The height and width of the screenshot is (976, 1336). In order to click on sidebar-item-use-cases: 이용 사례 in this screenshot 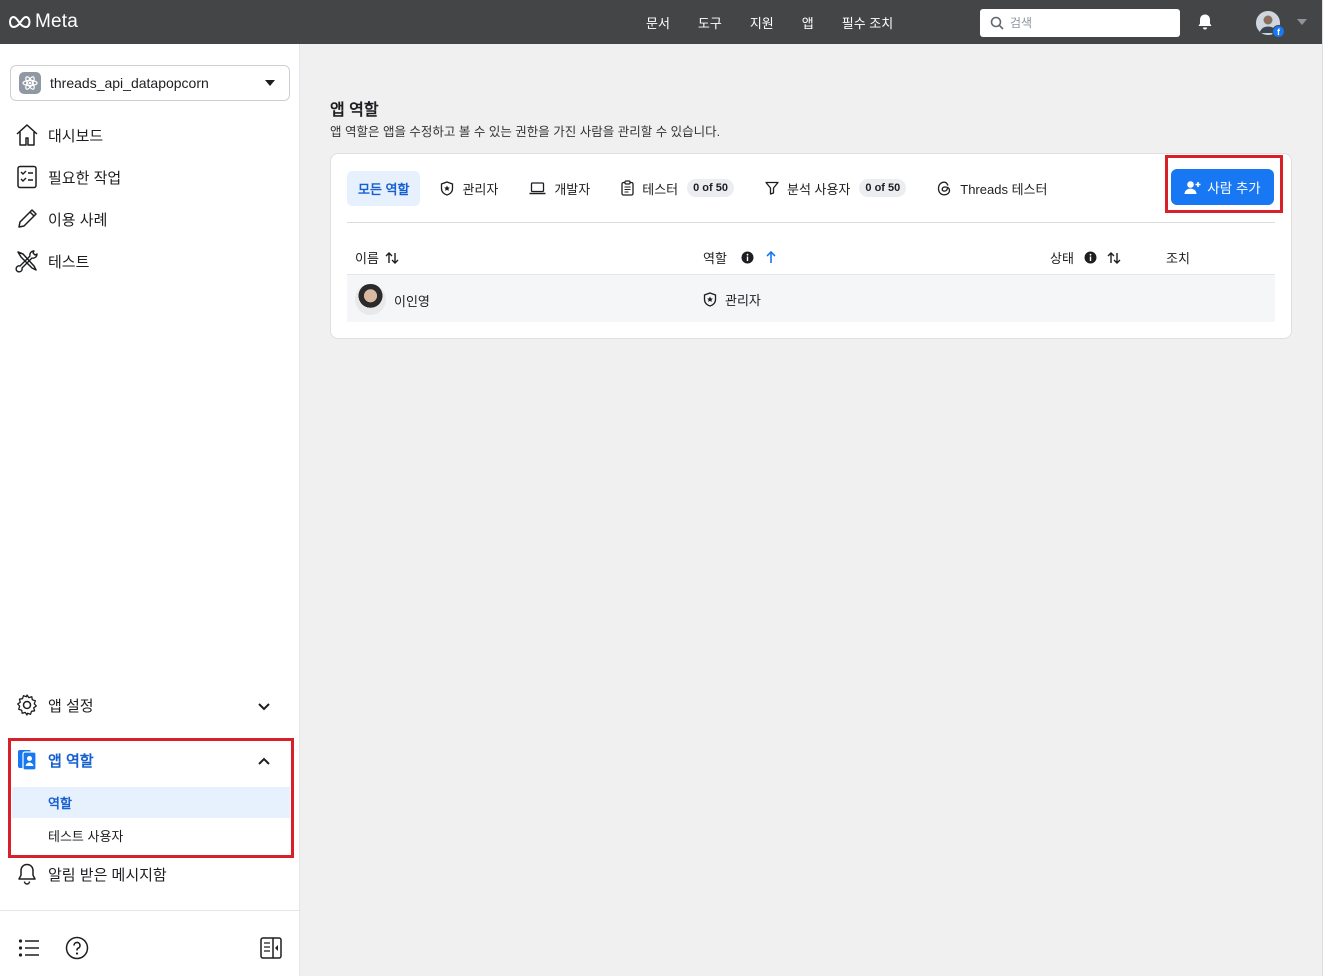, I will do `click(60, 219)`.